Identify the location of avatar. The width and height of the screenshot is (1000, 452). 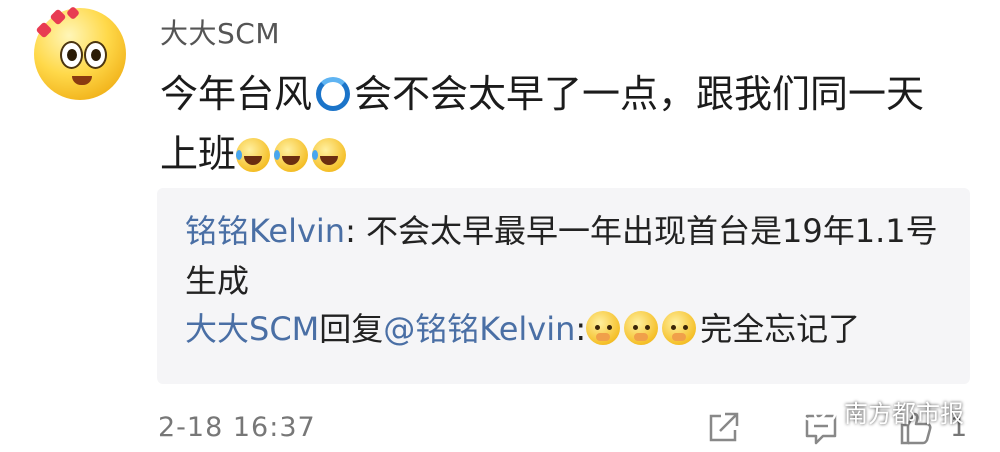
(80, 52).